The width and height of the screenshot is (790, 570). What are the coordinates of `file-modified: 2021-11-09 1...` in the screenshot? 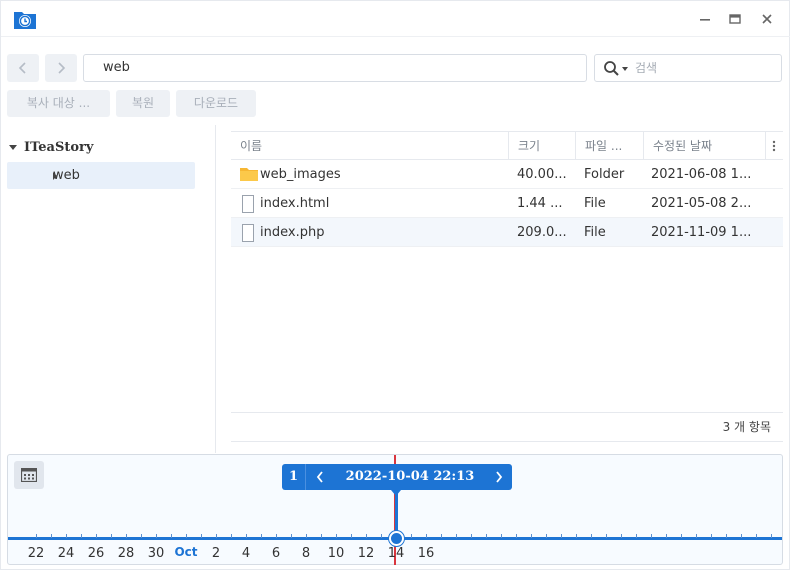 It's located at (701, 232).